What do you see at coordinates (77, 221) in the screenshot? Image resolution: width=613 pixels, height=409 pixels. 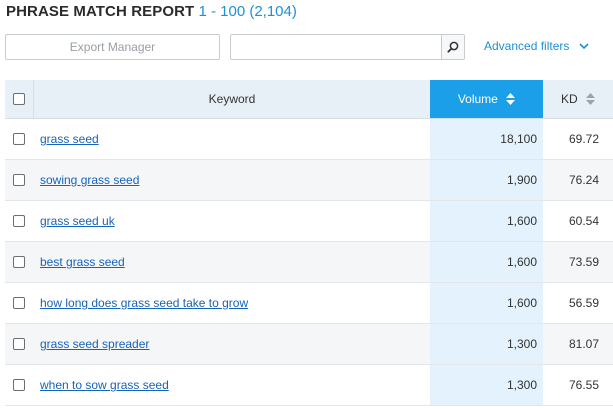 I see `keyword-link: grass seed uk` at bounding box center [77, 221].